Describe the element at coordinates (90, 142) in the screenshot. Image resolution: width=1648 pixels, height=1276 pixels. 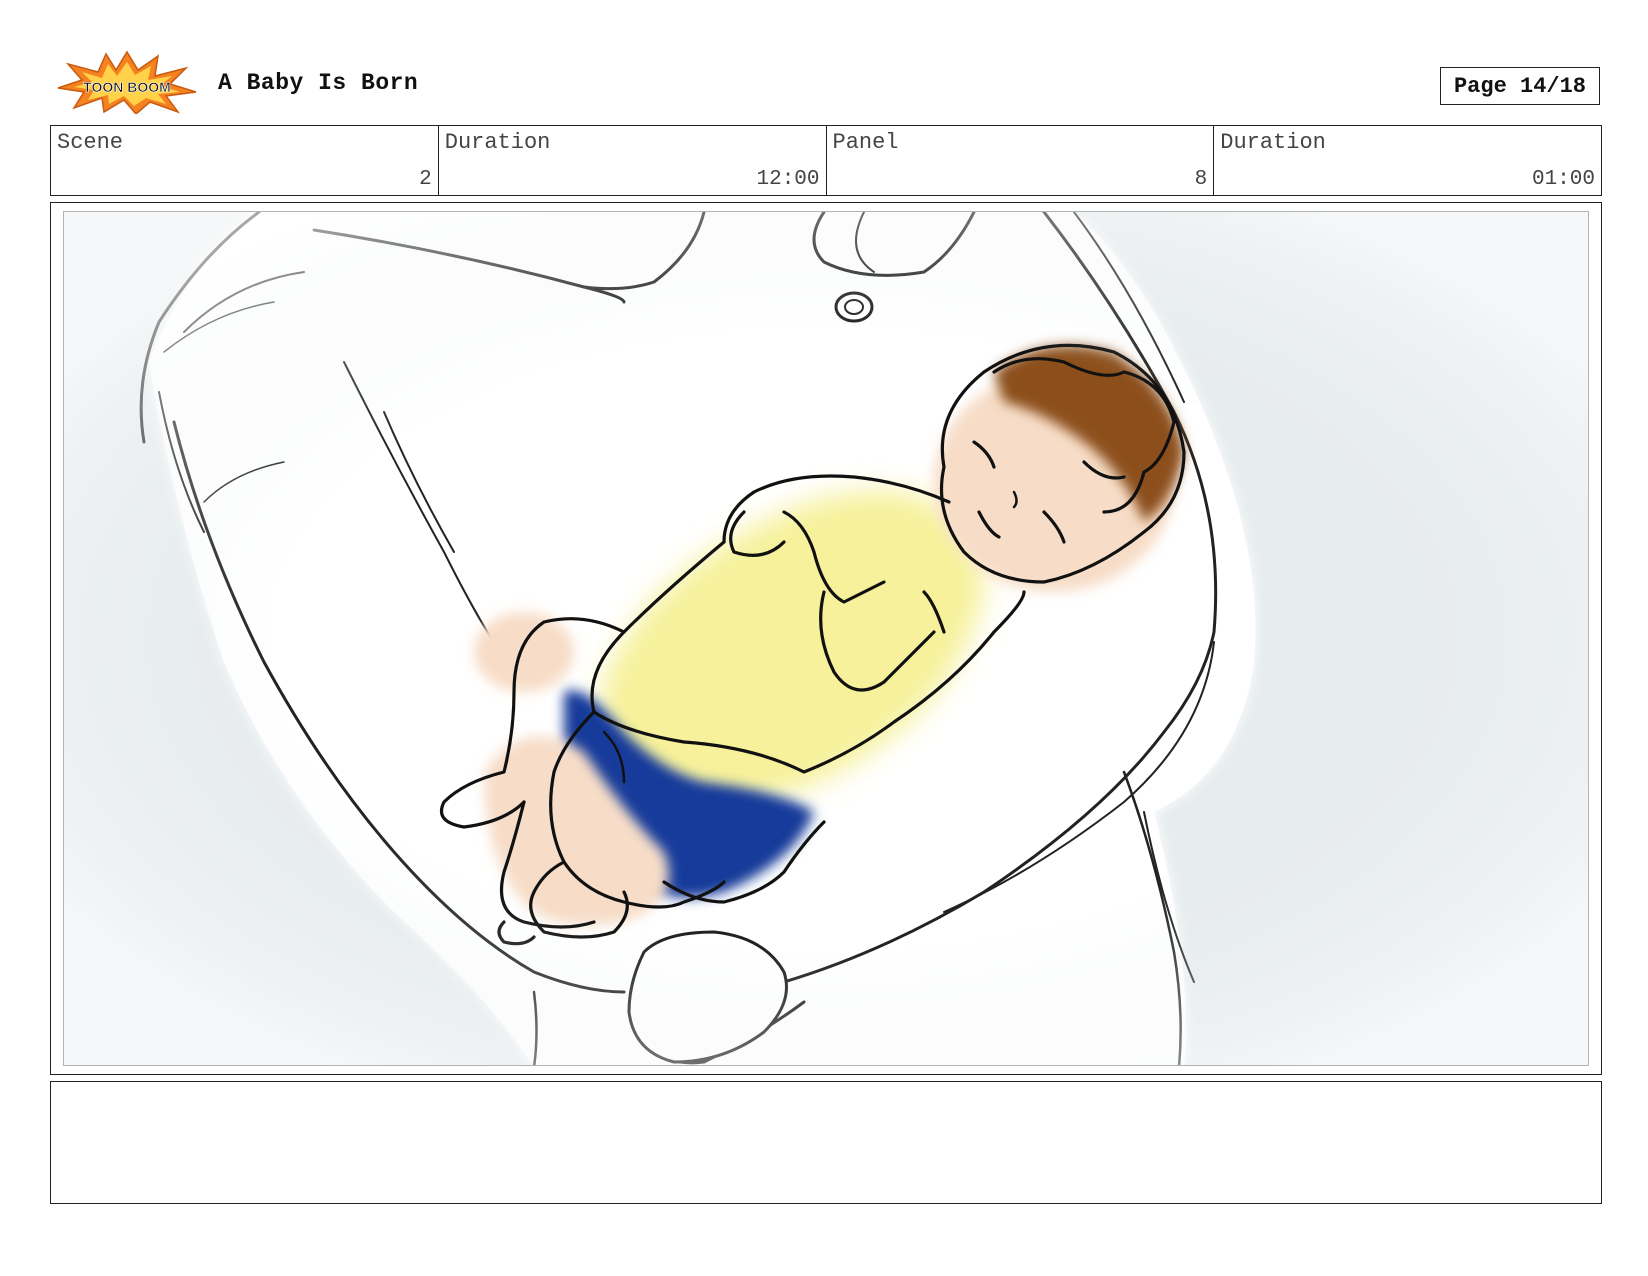
I see `scene-label: Scene` at that location.